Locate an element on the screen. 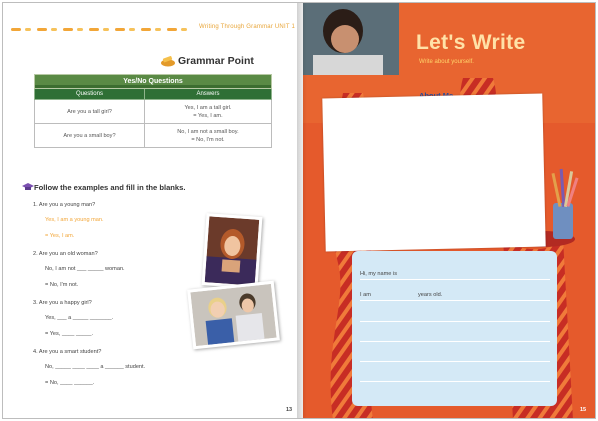 The height and width of the screenshot is (421, 598). exercise-answer-short: = No, ____ ______. is located at coordinates (70, 383).